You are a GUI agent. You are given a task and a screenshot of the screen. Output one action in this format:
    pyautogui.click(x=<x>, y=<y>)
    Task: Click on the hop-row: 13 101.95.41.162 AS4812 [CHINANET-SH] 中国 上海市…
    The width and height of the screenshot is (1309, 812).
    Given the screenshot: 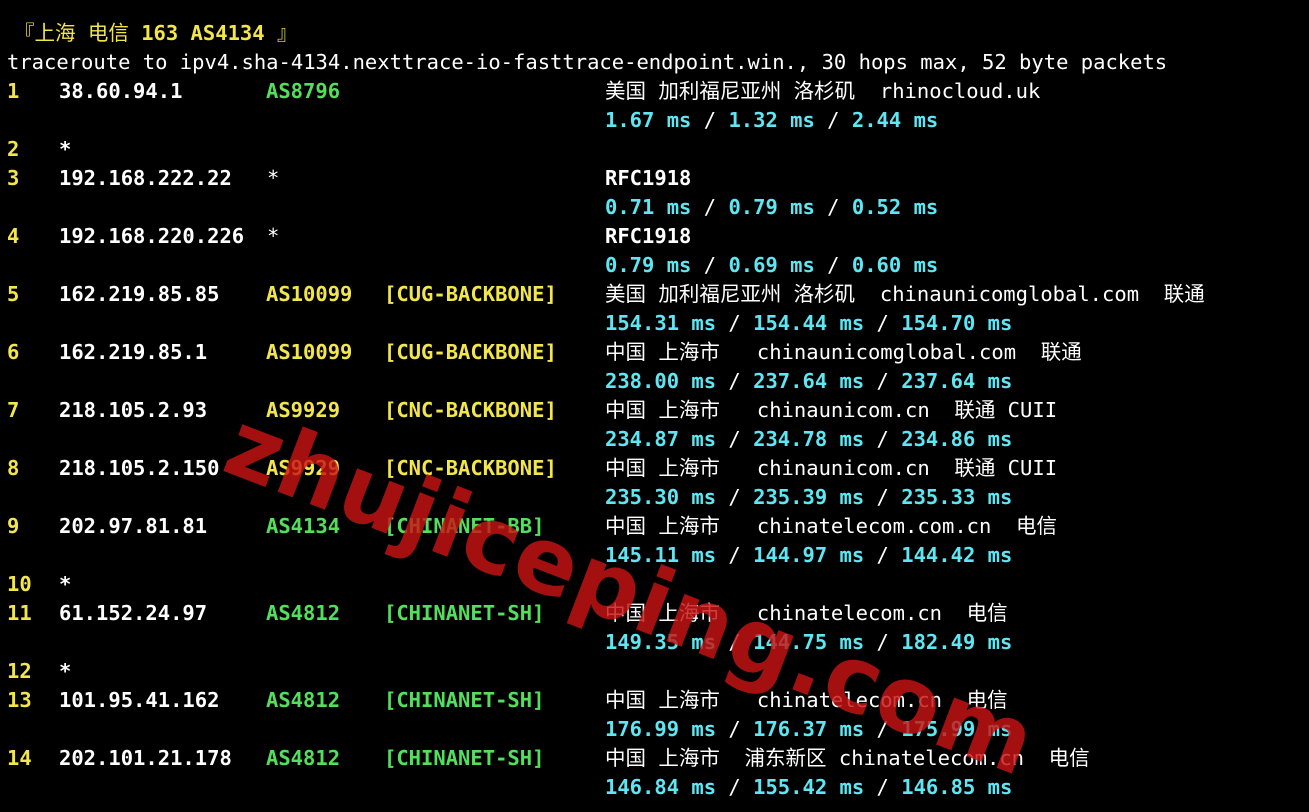 What is the action you would take?
    pyautogui.click(x=657, y=700)
    